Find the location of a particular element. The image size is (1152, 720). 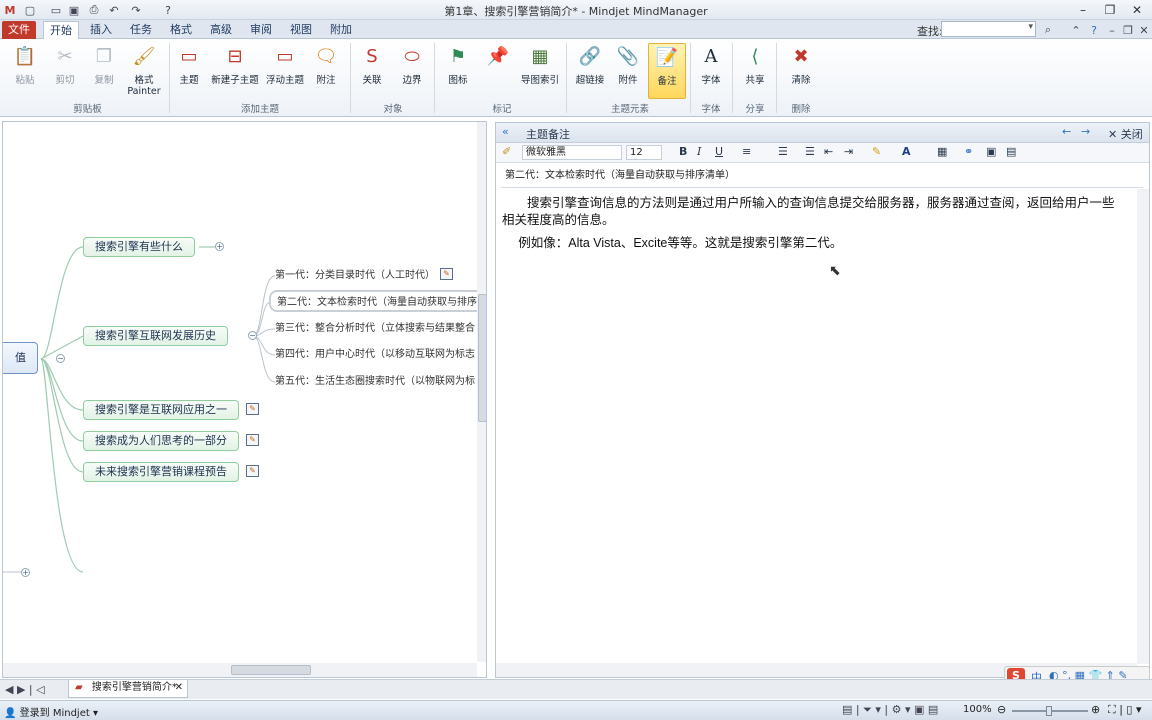

notes-button: 📝 备注 is located at coordinates (667, 71).